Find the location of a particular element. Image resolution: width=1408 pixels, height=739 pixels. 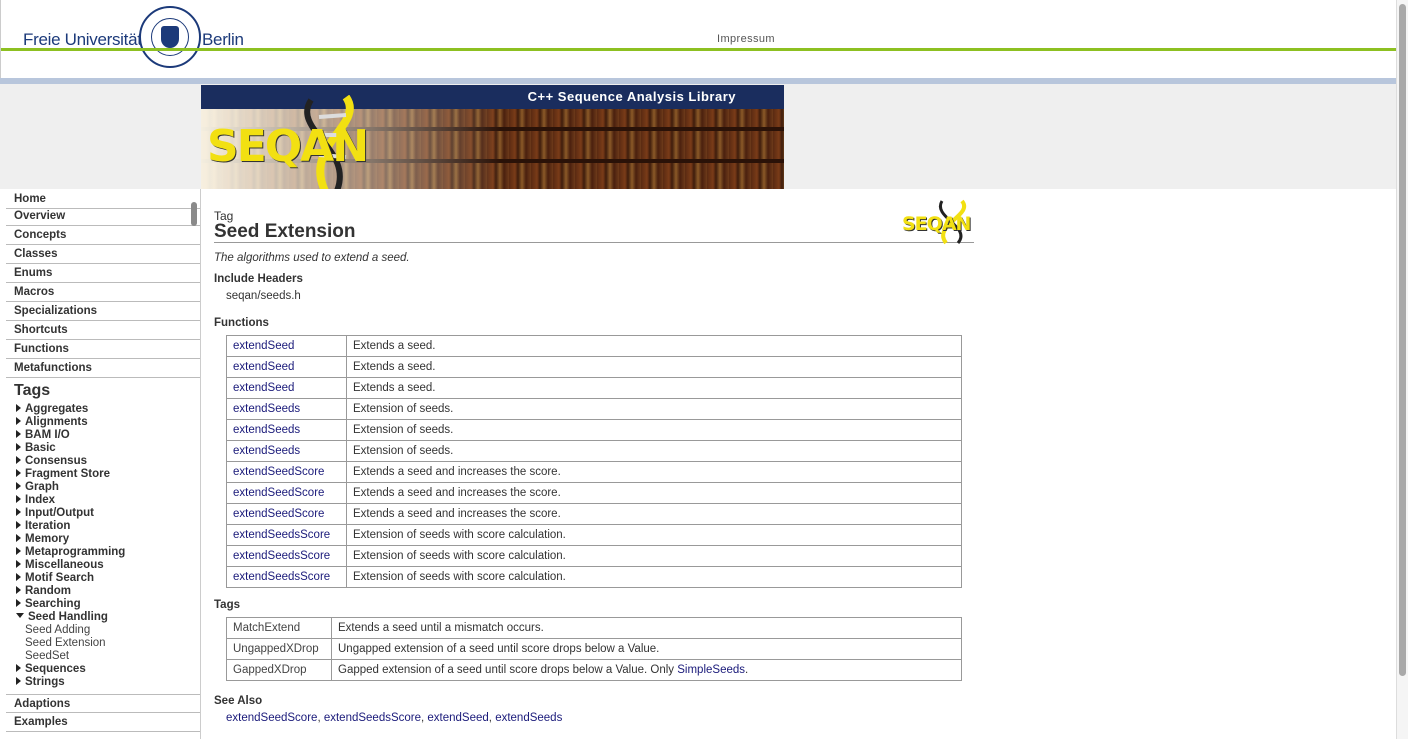

impressum-link: Impressum is located at coordinates (746, 39).